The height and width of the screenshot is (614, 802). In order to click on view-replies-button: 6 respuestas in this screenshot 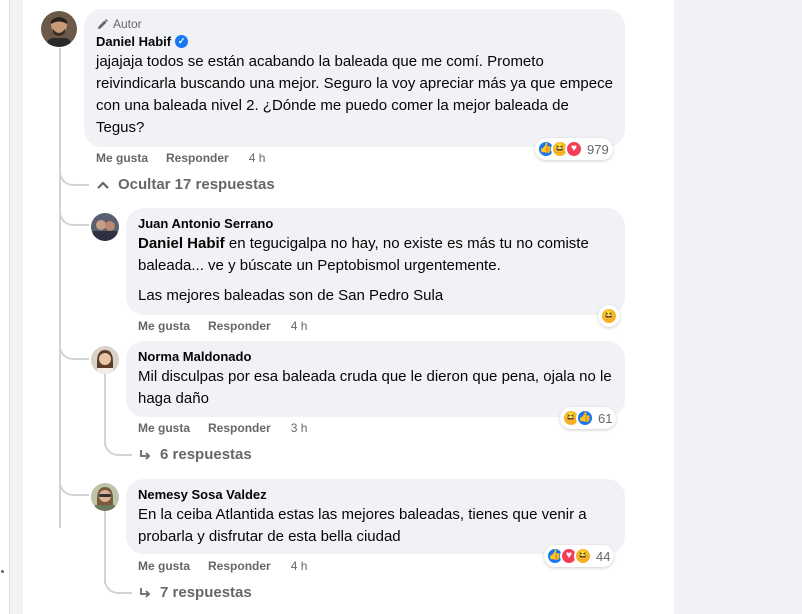, I will do `click(195, 454)`.